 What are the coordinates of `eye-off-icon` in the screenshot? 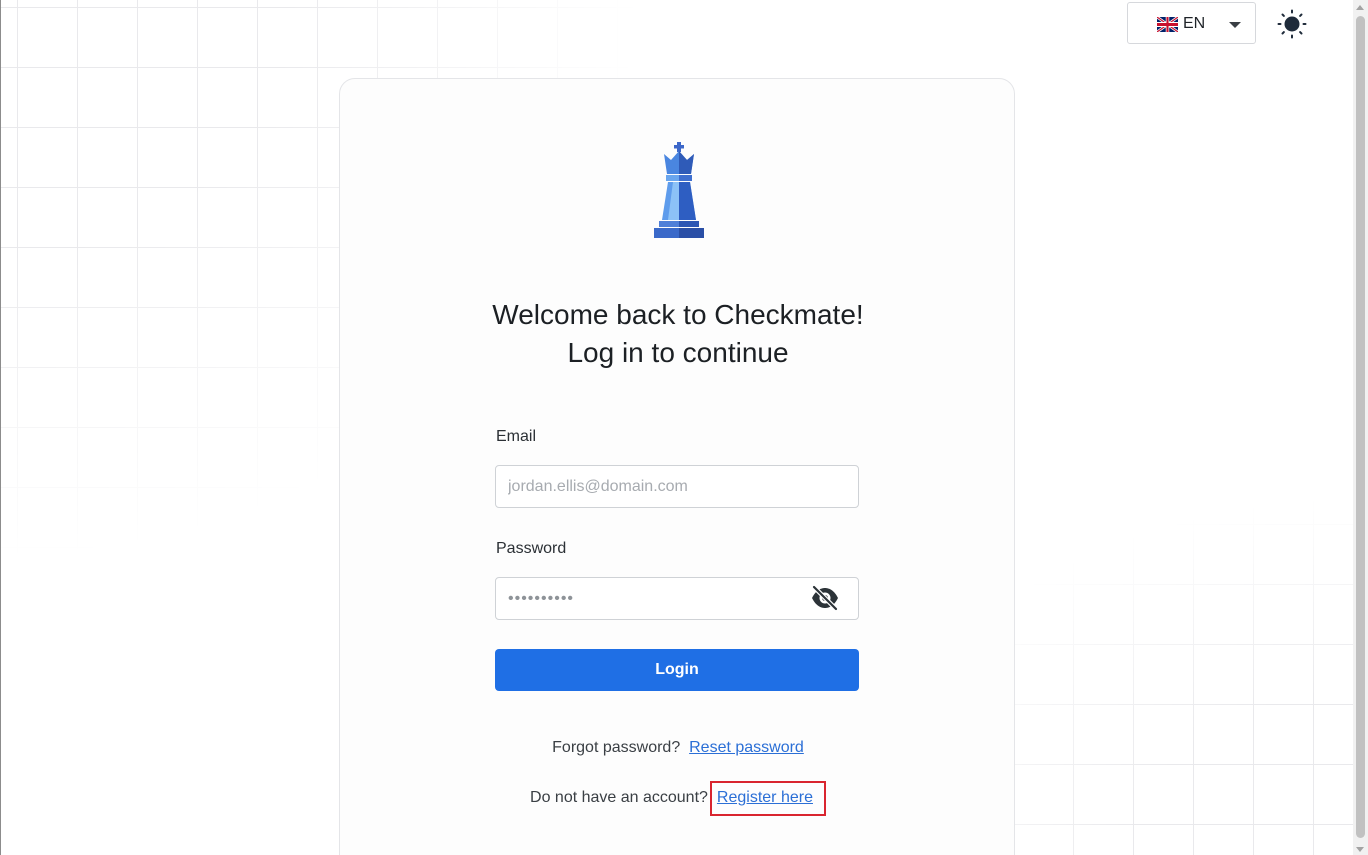 It's located at (825, 598).